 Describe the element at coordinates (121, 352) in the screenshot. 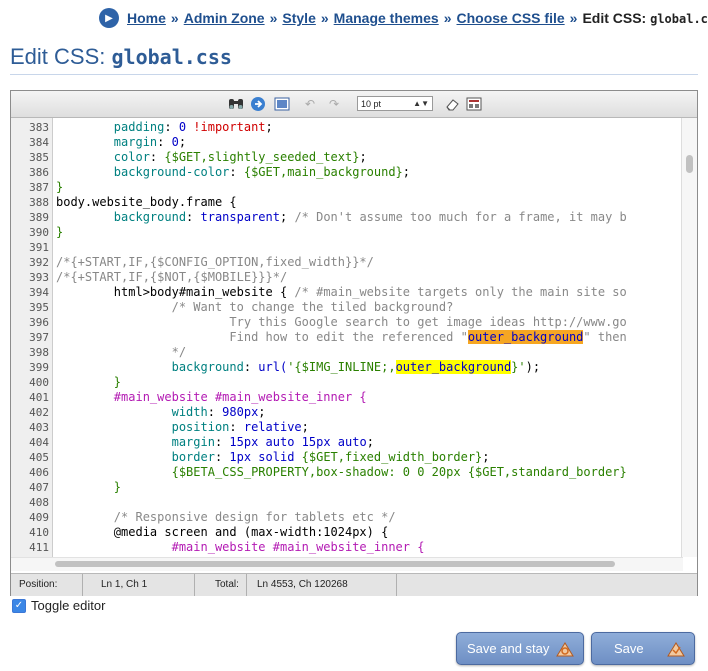

I see `code-text: */` at that location.